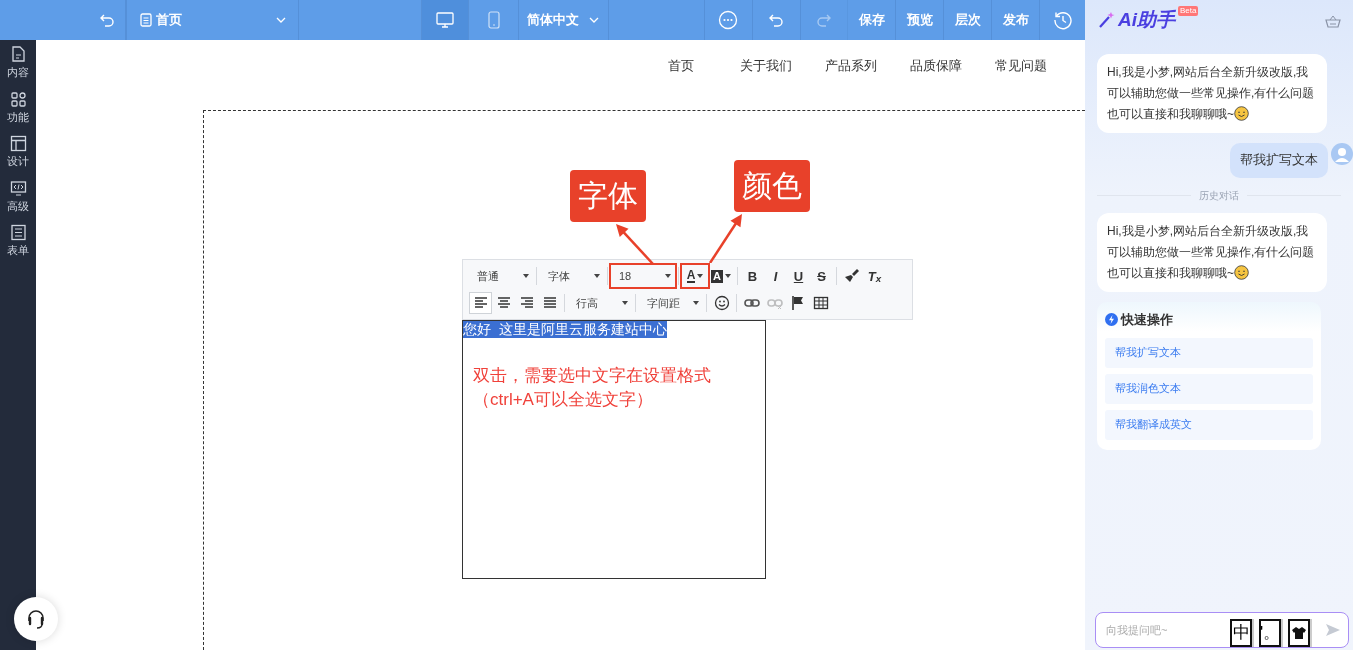  What do you see at coordinates (1333, 630) in the screenshot?
I see `send-icon` at bounding box center [1333, 630].